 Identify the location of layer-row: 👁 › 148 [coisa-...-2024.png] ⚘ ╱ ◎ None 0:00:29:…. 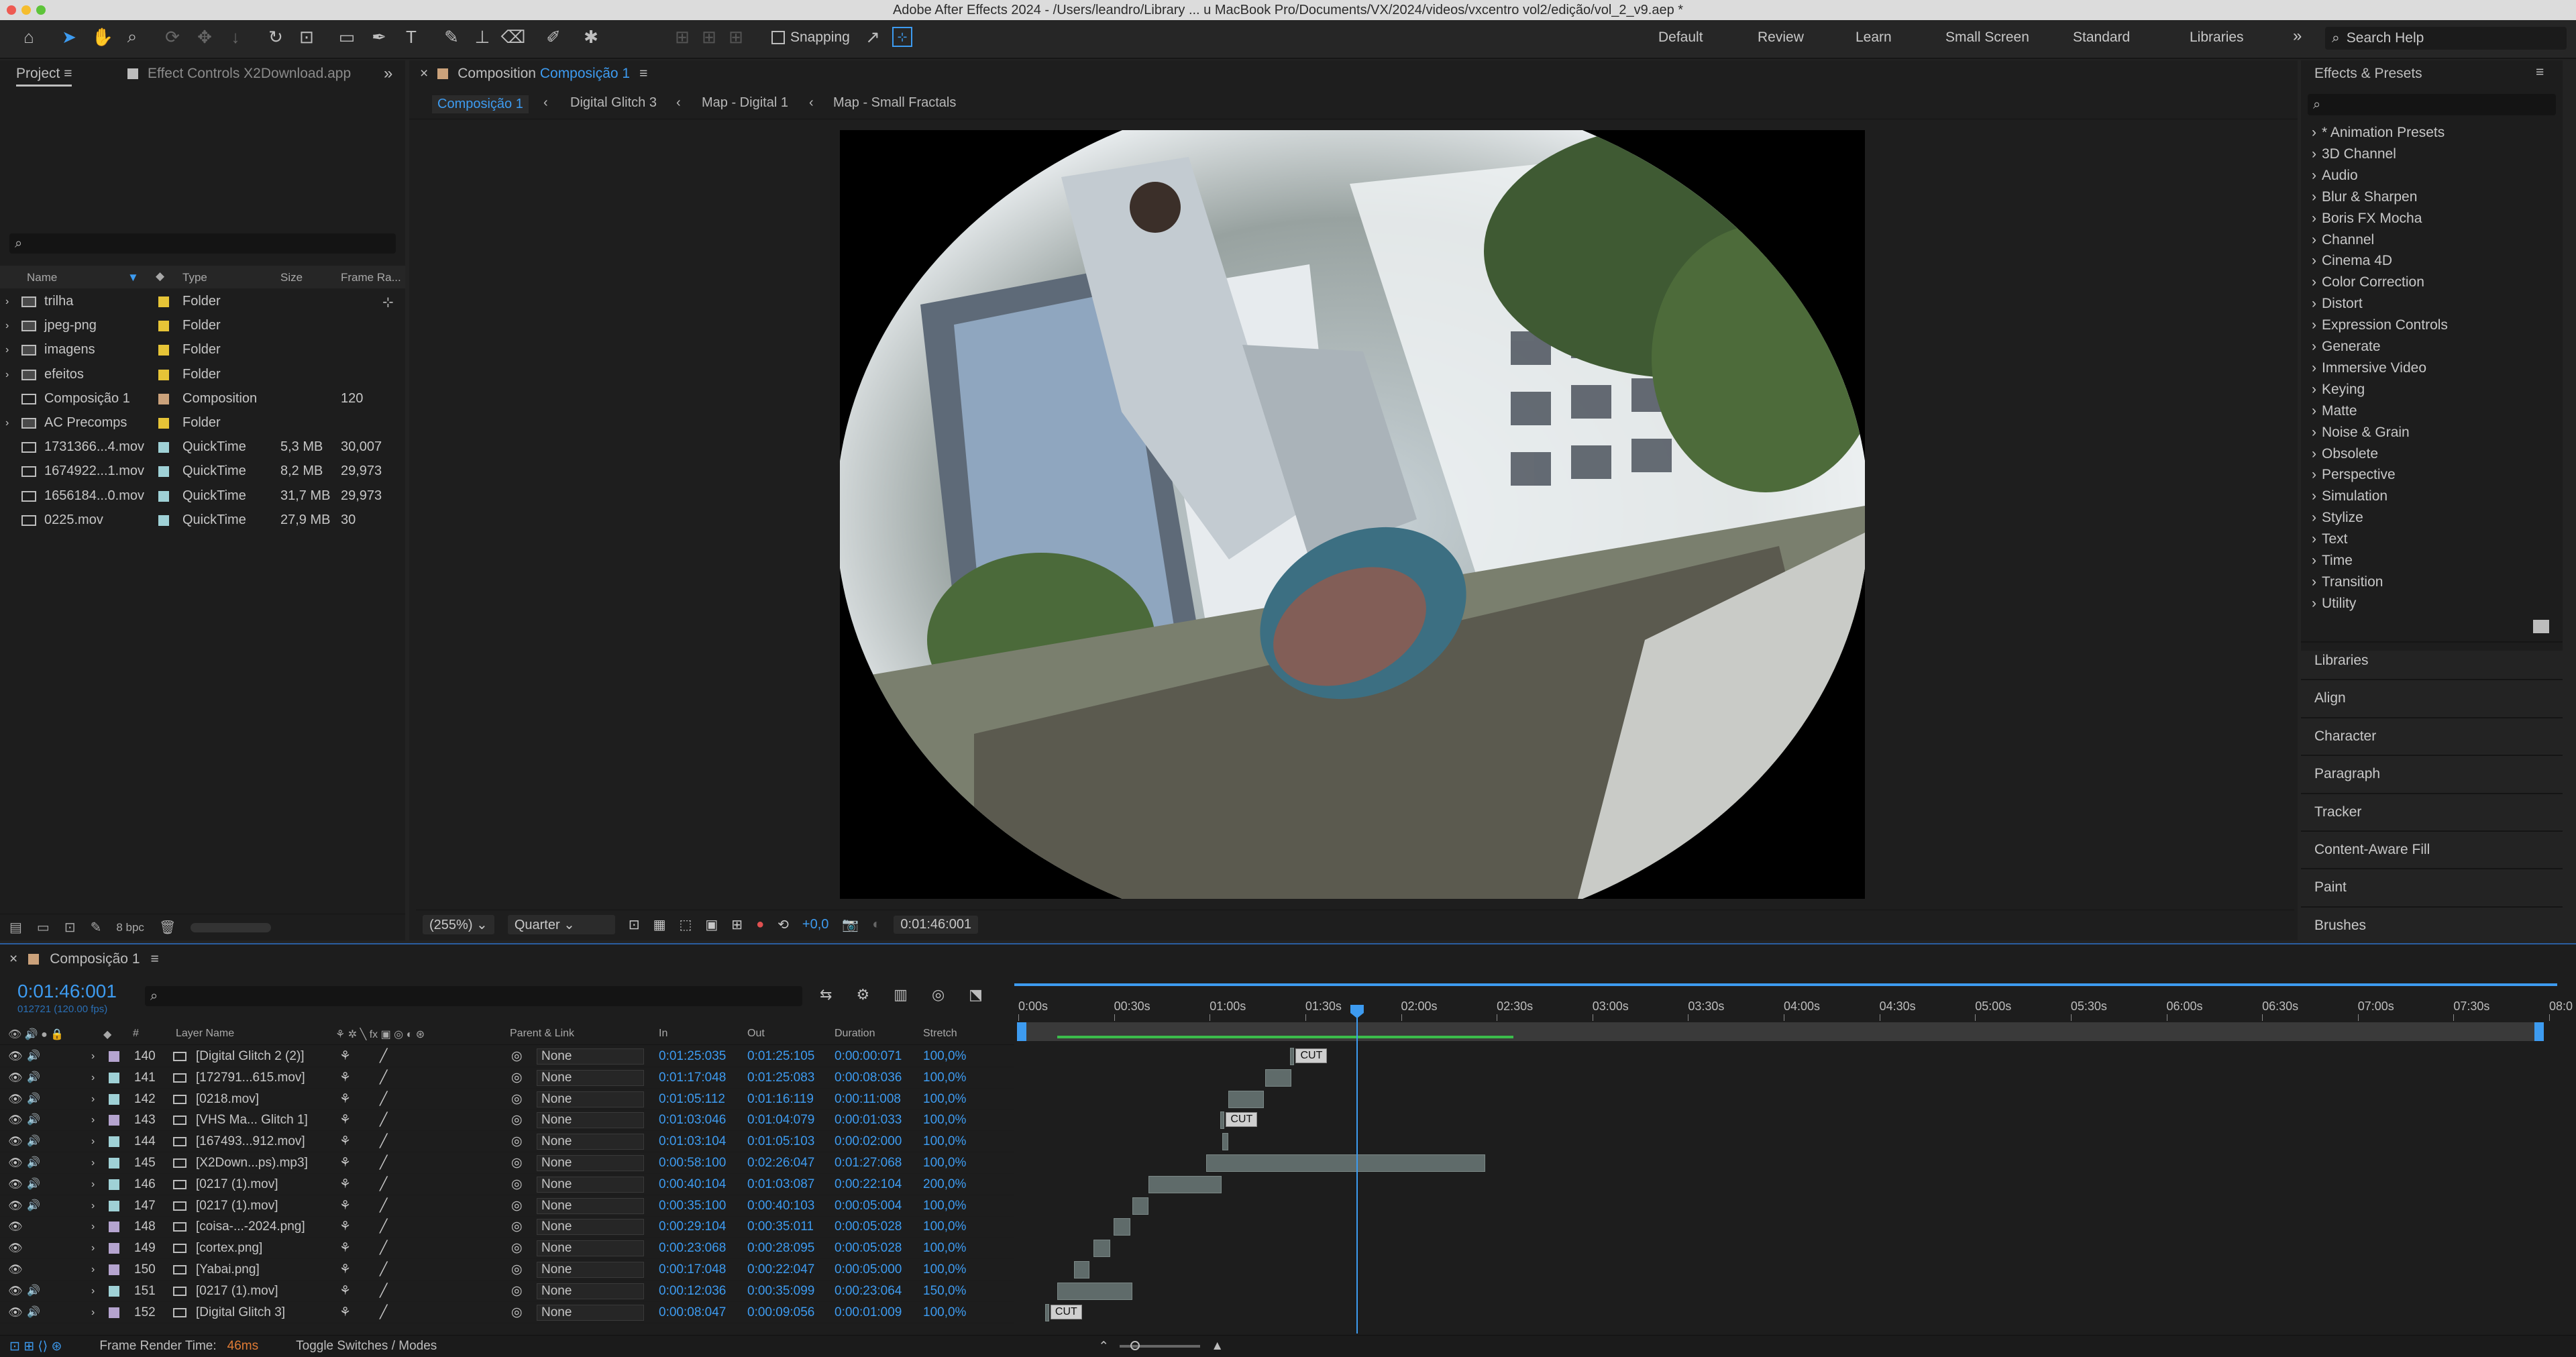
(507, 1227).